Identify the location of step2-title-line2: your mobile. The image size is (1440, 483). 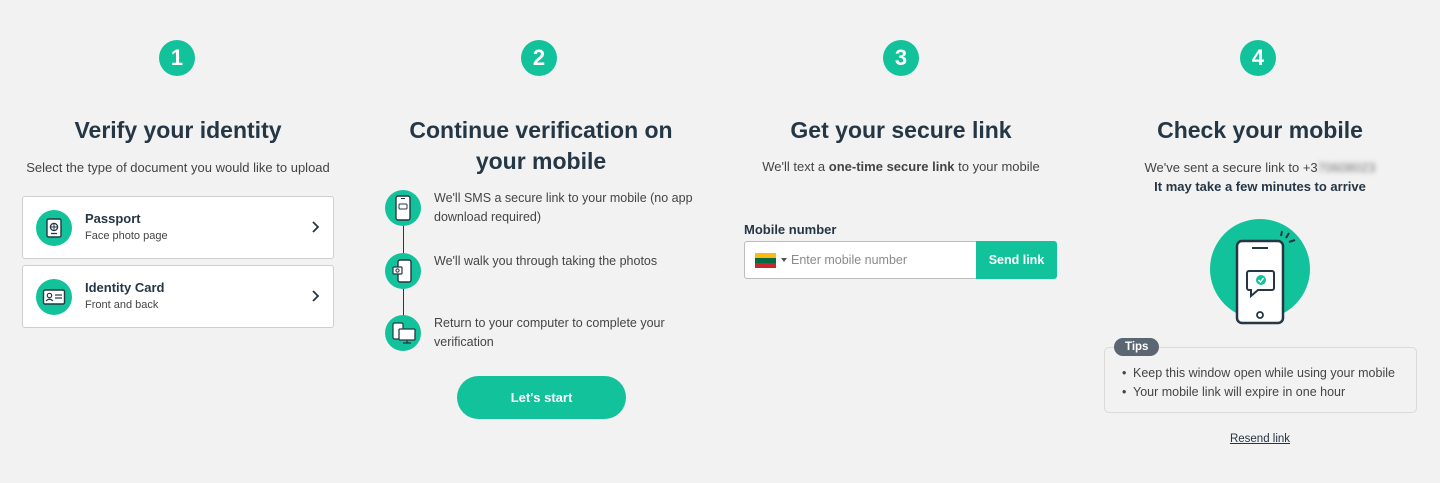
(541, 161).